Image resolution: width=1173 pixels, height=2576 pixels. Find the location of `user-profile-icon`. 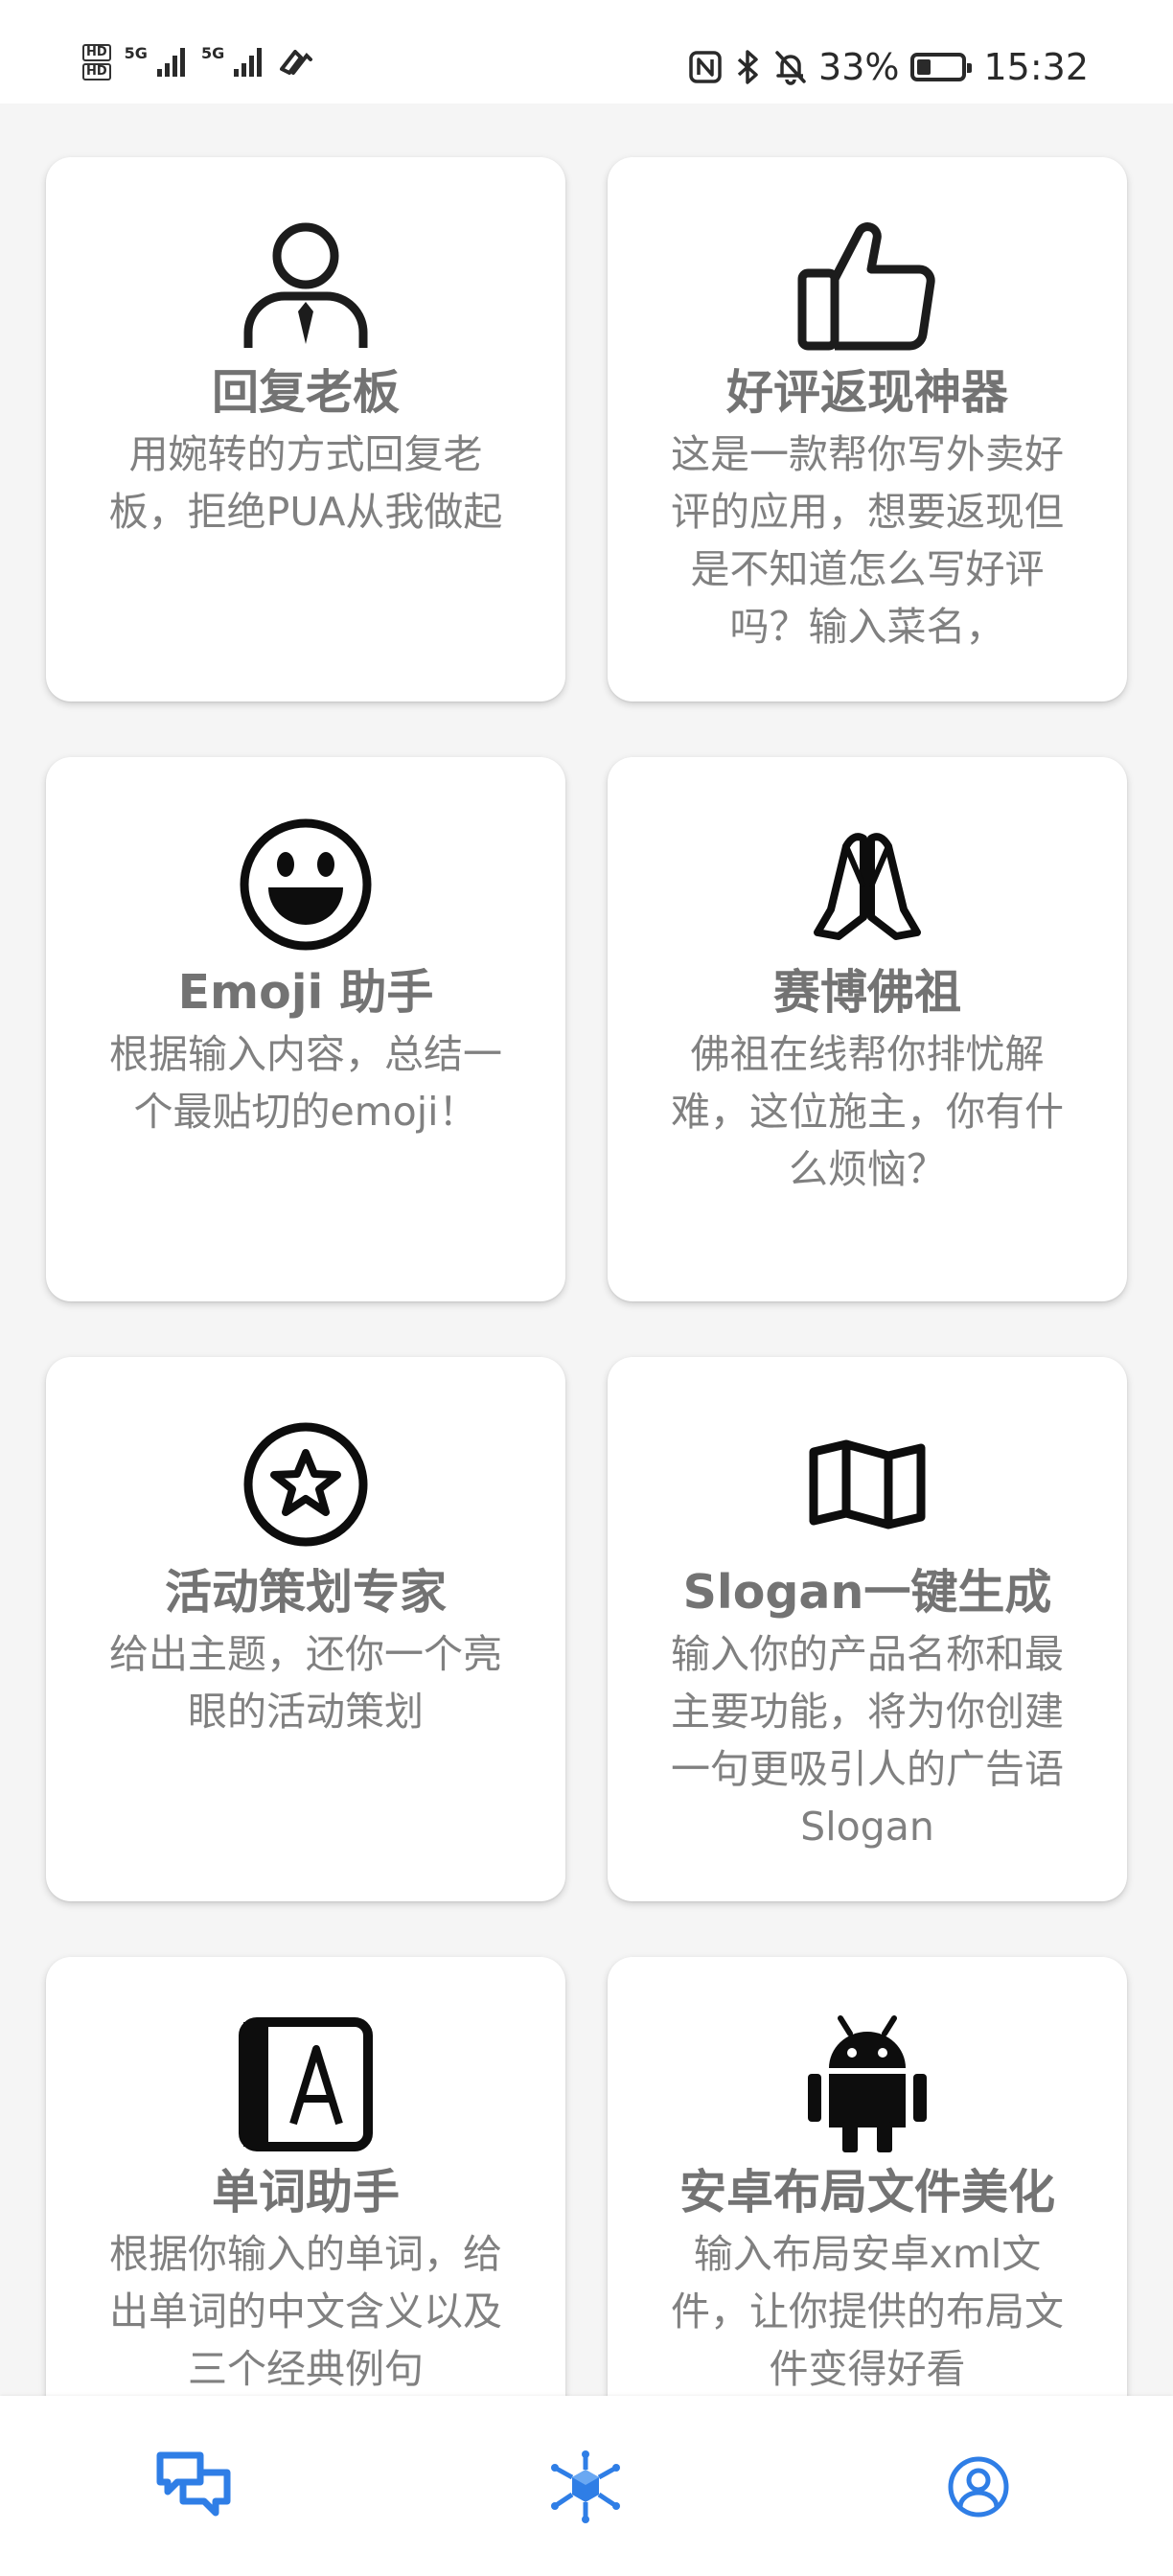

user-profile-icon is located at coordinates (978, 2487).